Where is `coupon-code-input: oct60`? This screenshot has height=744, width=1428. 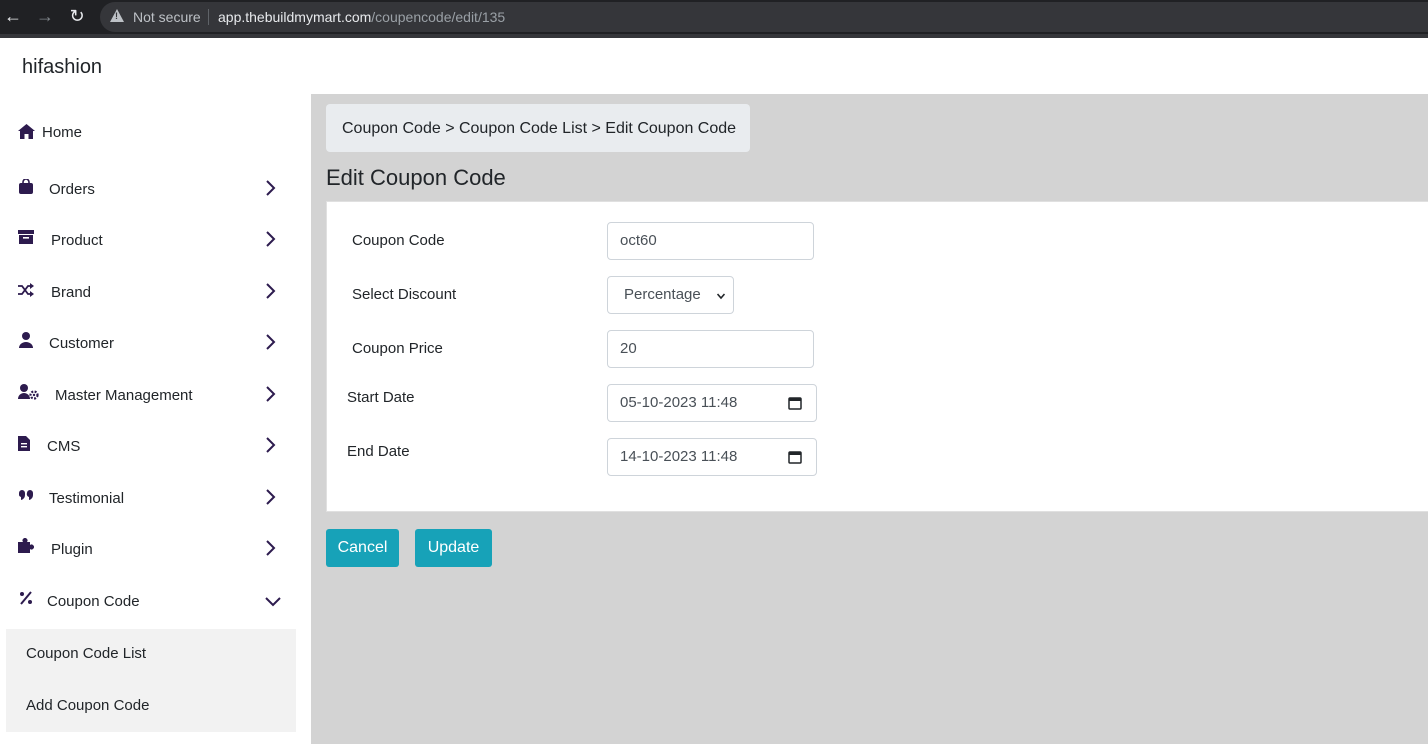 coupon-code-input: oct60 is located at coordinates (710, 241).